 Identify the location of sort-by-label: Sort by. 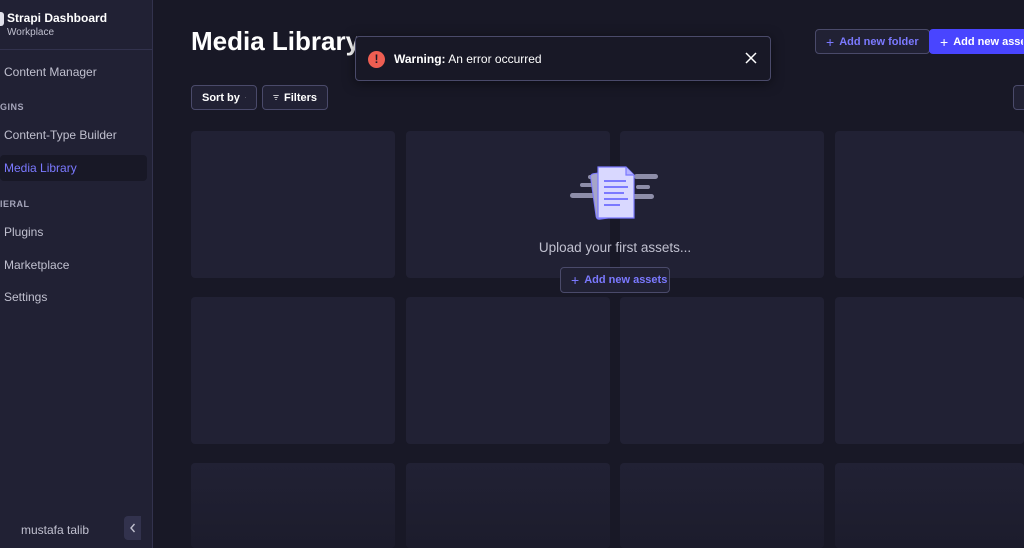
(221, 97).